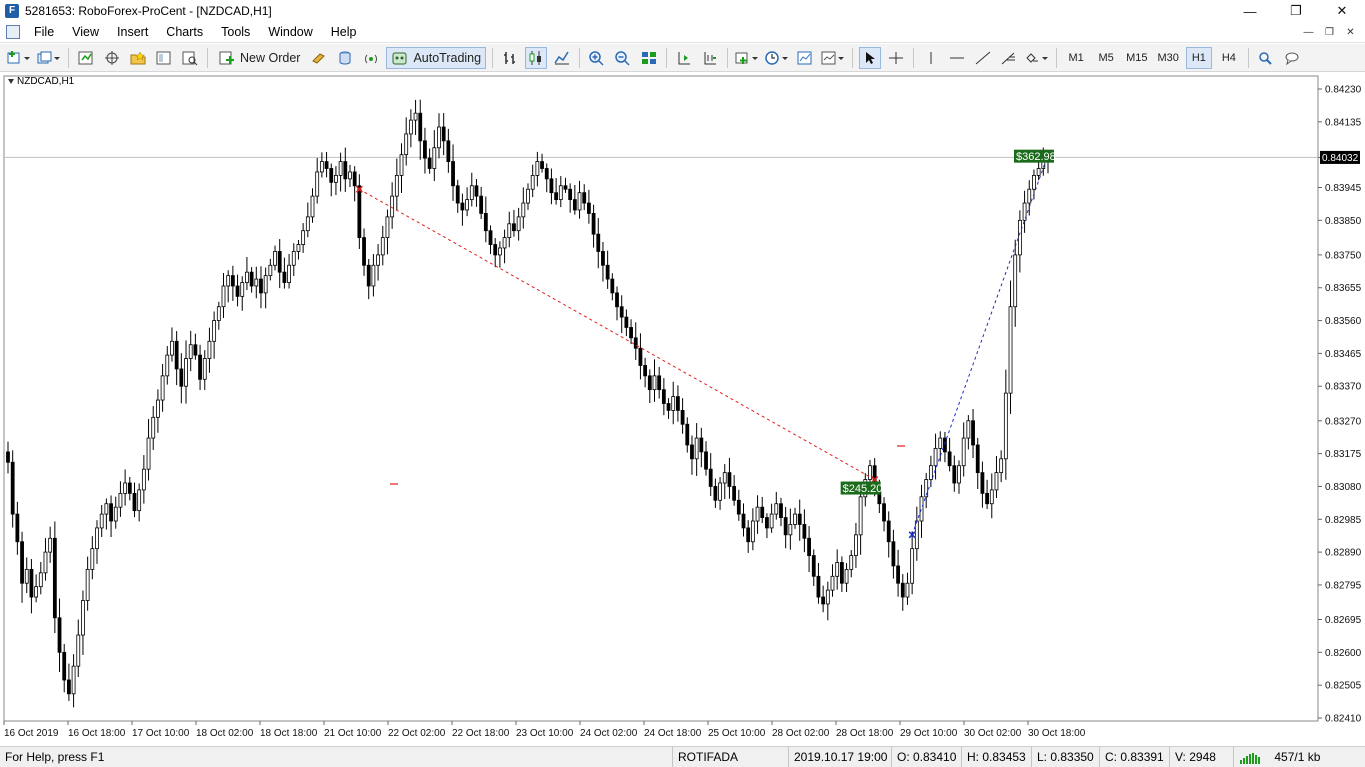 The image size is (1365, 767). What do you see at coordinates (1106, 58) in the screenshot?
I see `timeframe-m5-button: M5` at bounding box center [1106, 58].